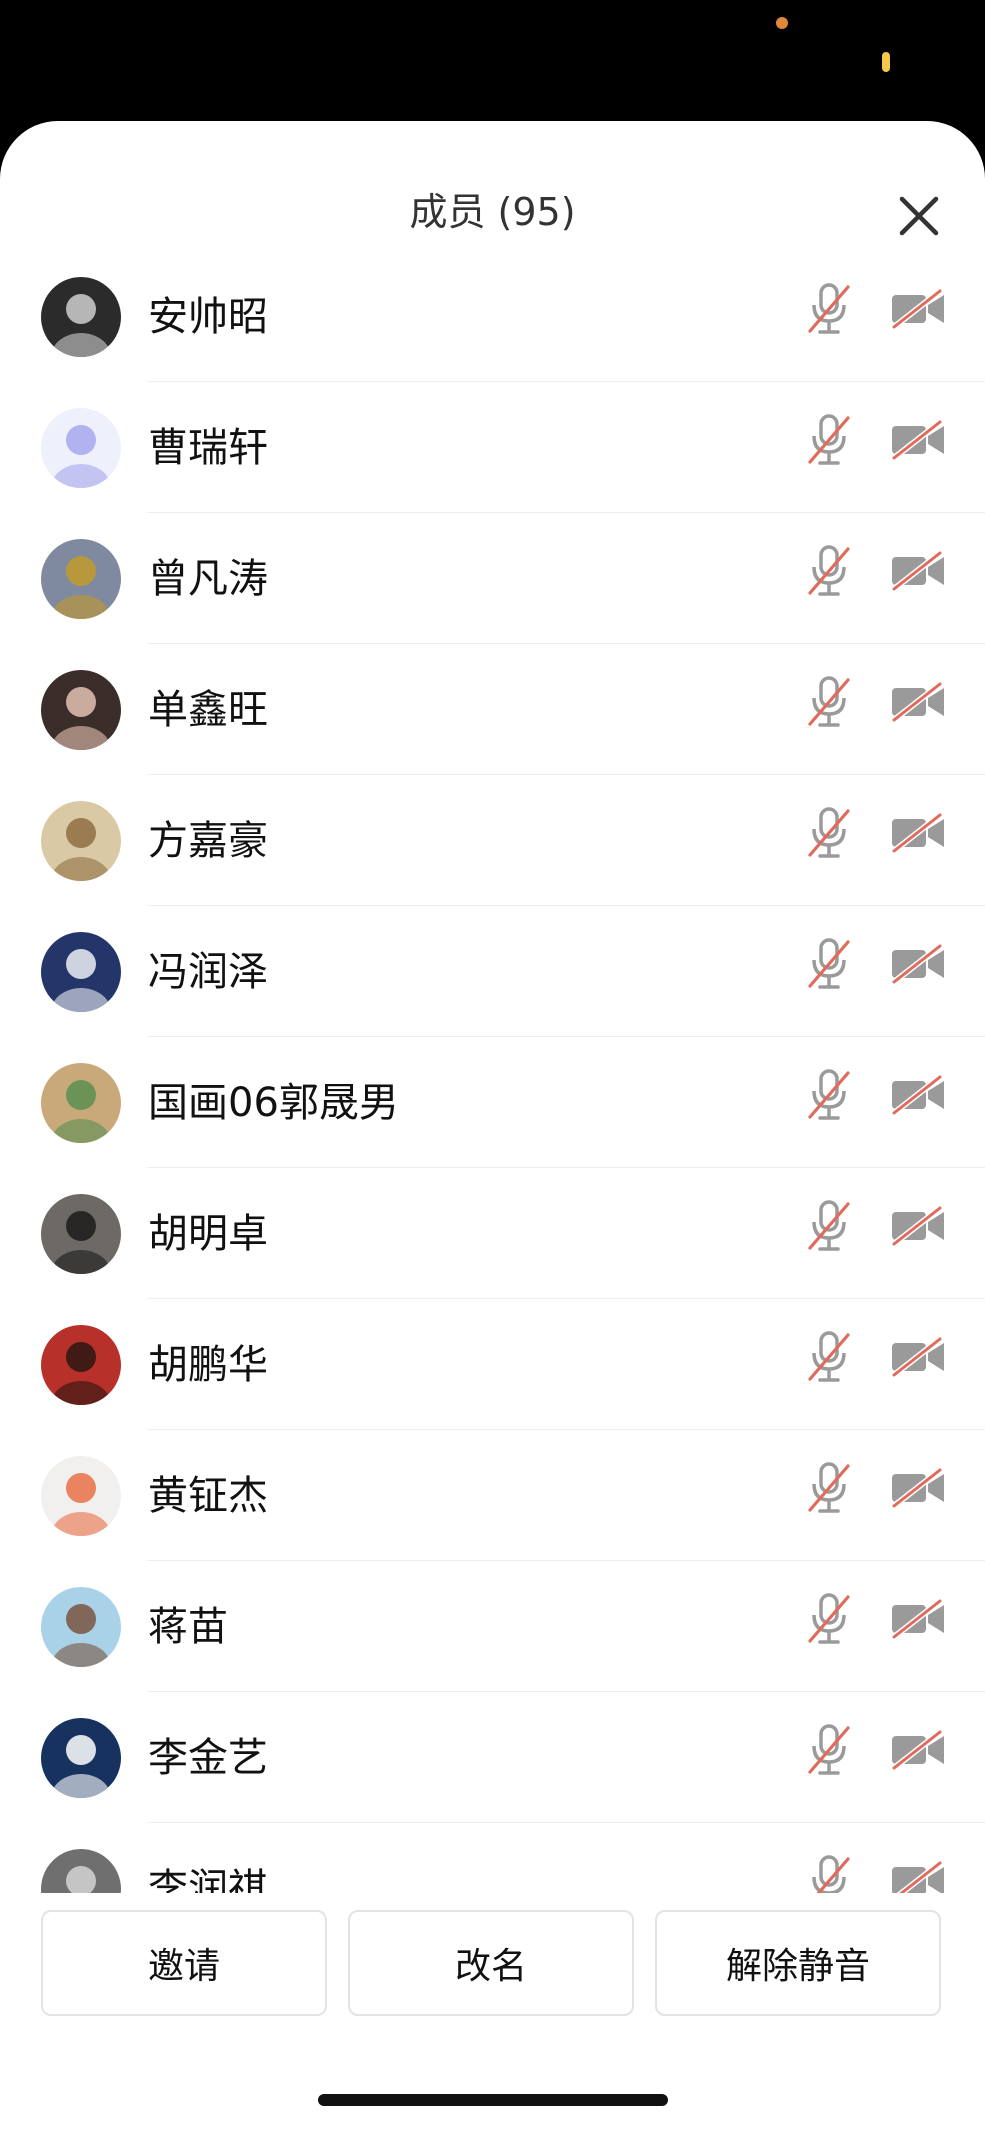 This screenshot has width=985, height=2131. I want to click on home-indicator, so click(493, 2100).